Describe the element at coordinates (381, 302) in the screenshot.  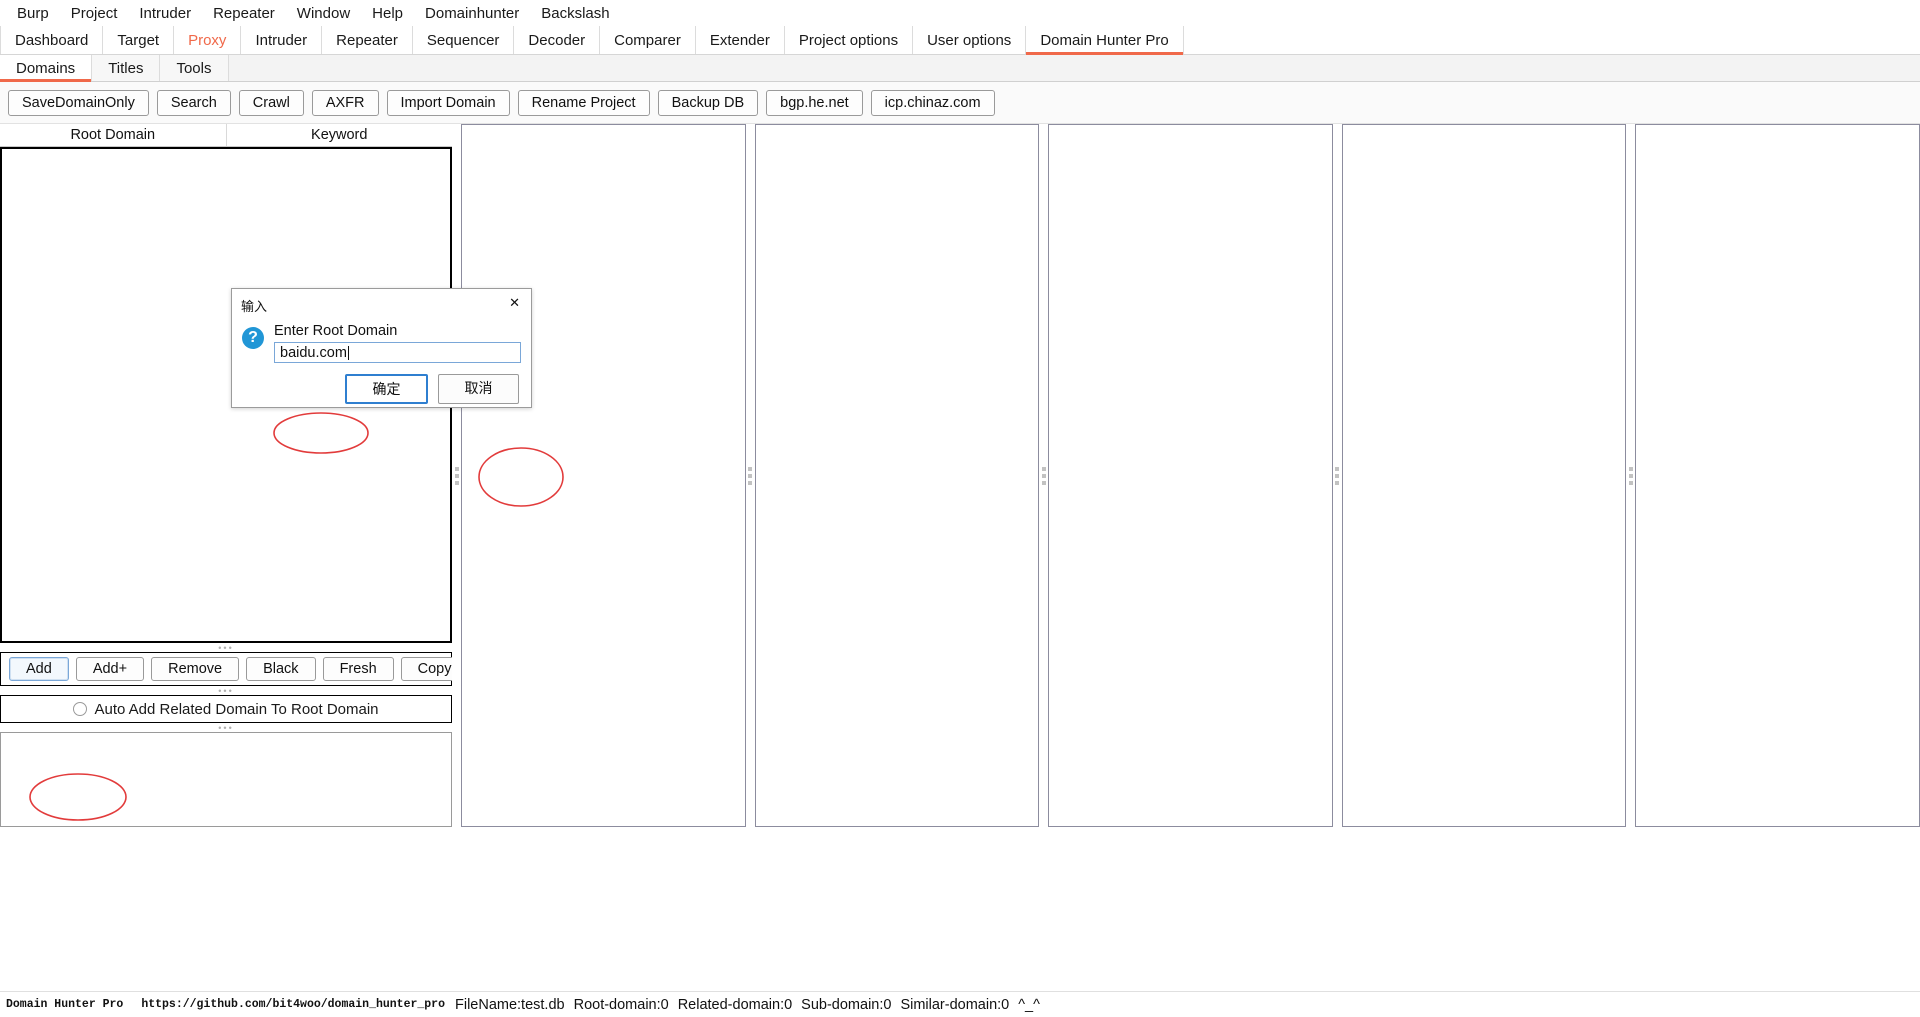
I see `dialog-title-bar: 输入 ✕` at that location.